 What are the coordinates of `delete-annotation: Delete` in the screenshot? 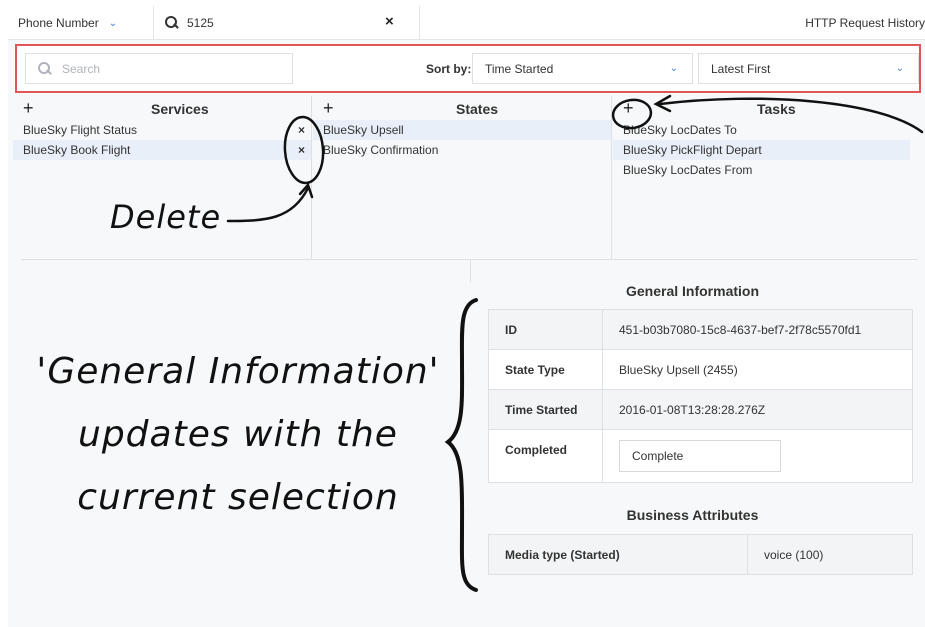 It's located at (166, 217).